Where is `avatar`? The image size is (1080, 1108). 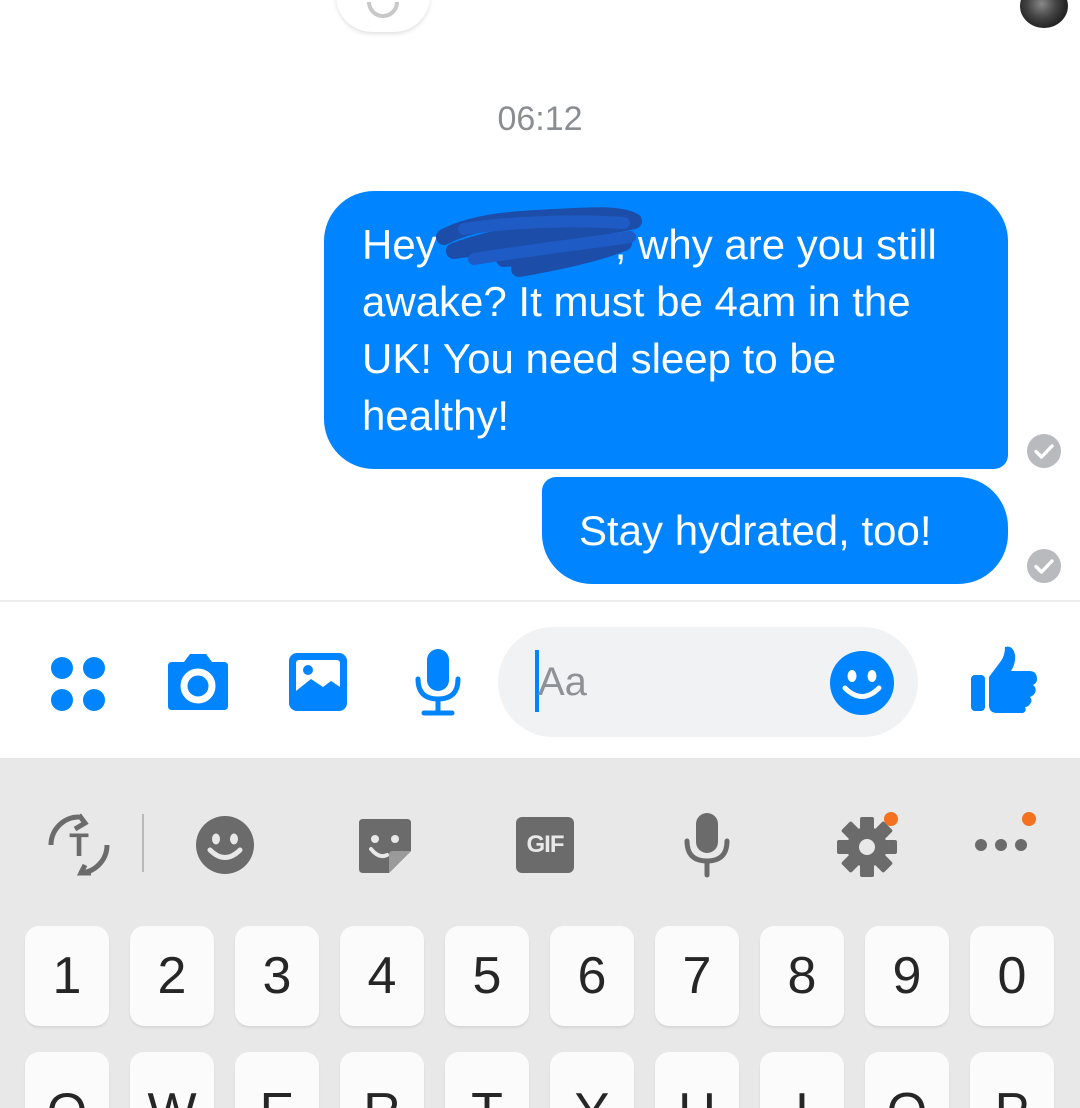 avatar is located at coordinates (1044, 14).